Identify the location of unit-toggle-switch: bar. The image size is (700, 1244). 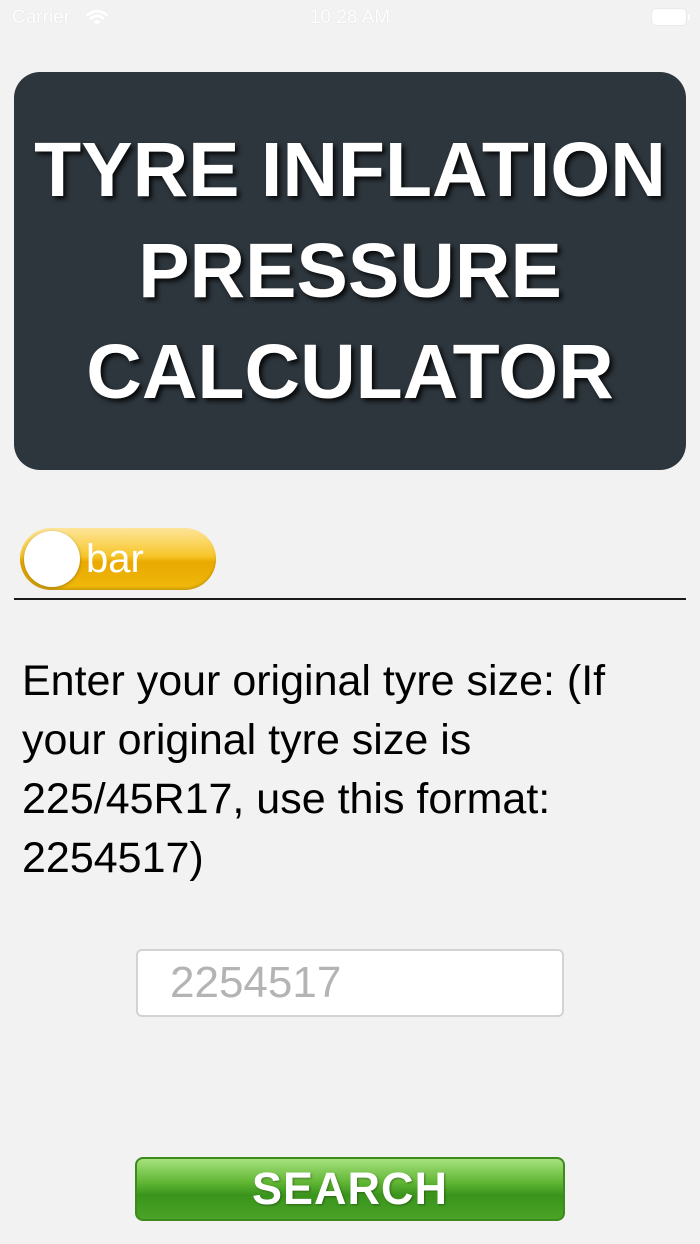
(118, 559).